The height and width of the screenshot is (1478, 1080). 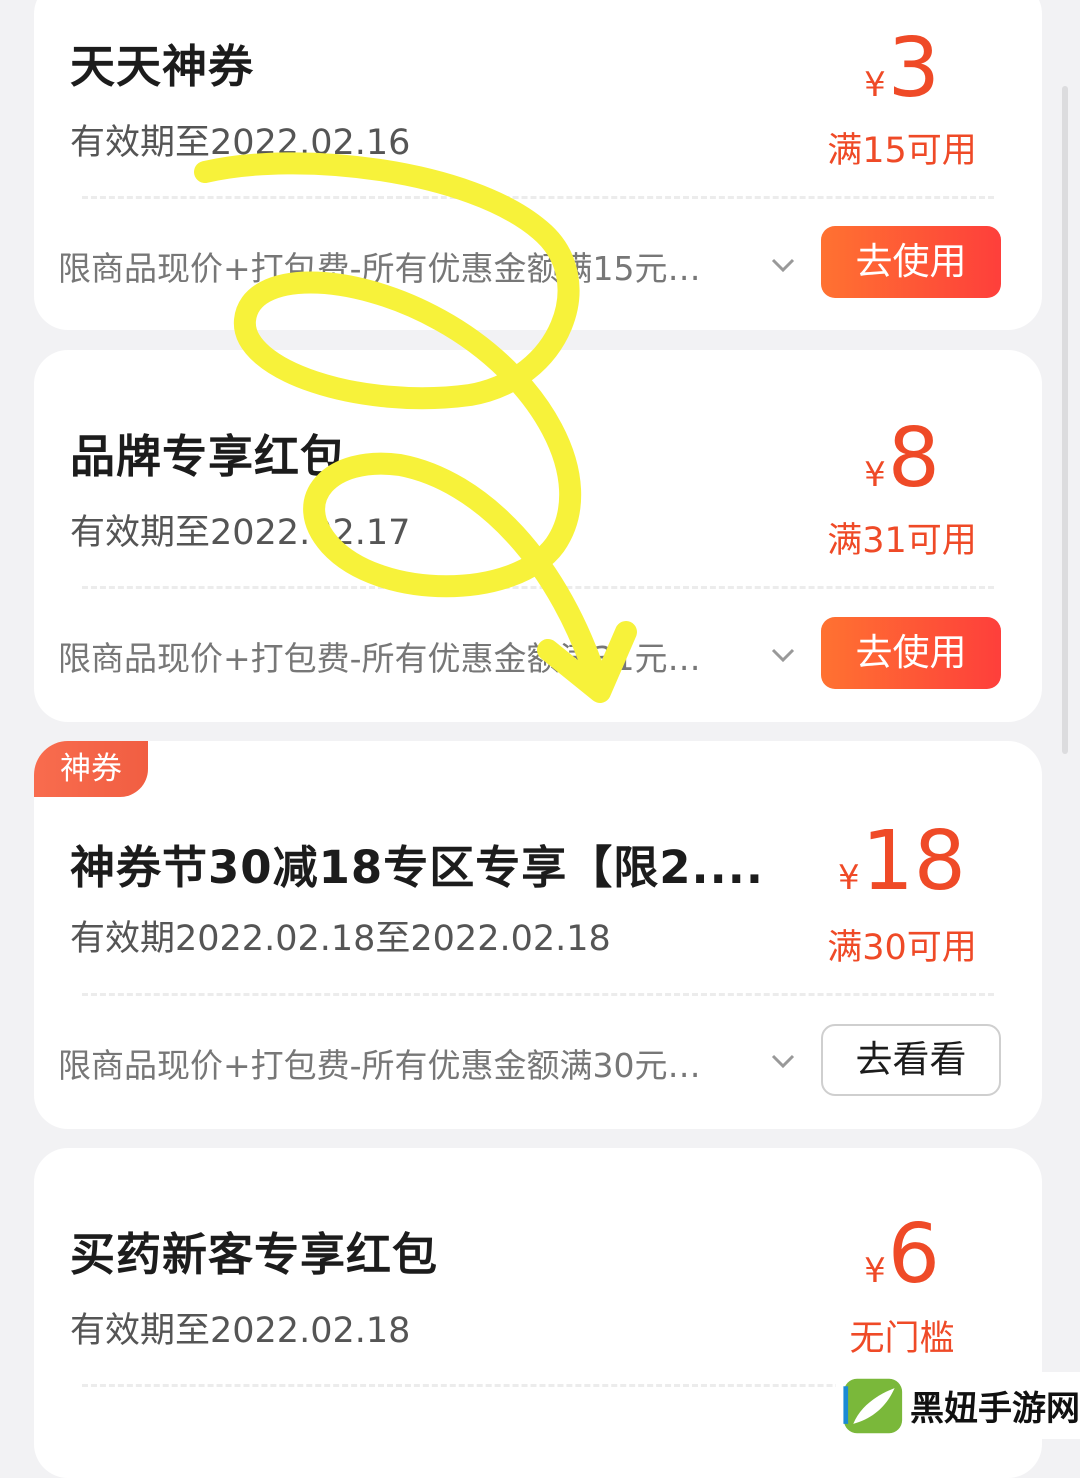 I want to click on coupon-price: ¥8, so click(x=902, y=459).